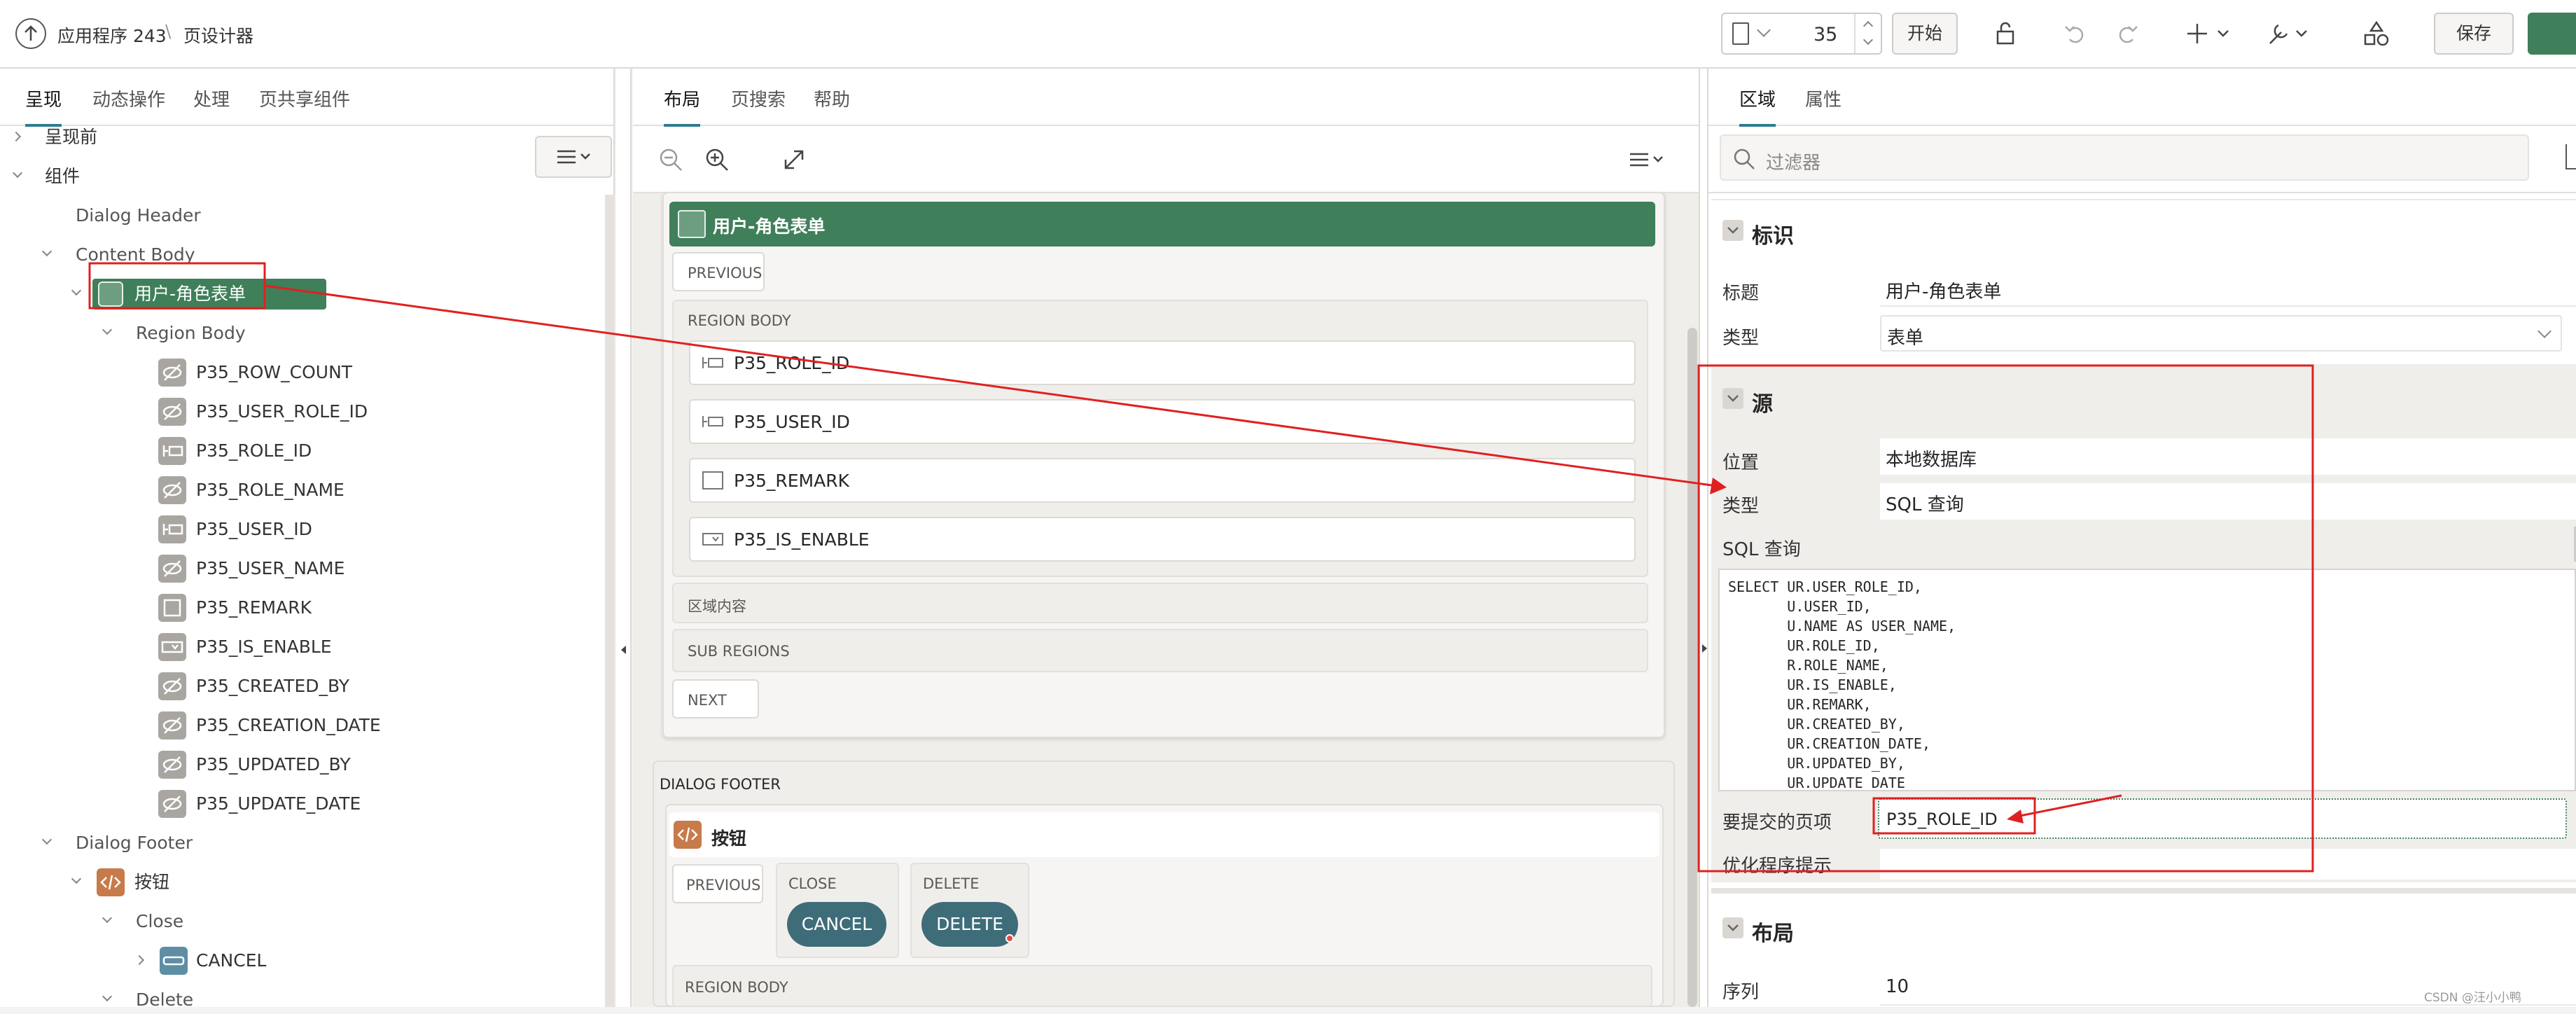 The width and height of the screenshot is (2576, 1014). What do you see at coordinates (2221, 333) in the screenshot?
I see `type-select: 表单` at bounding box center [2221, 333].